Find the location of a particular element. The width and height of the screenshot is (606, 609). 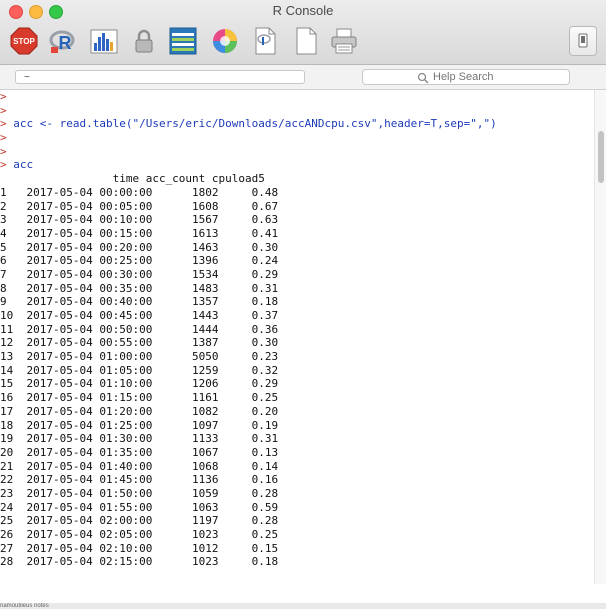

working-directory-field: ~ is located at coordinates (160, 77).